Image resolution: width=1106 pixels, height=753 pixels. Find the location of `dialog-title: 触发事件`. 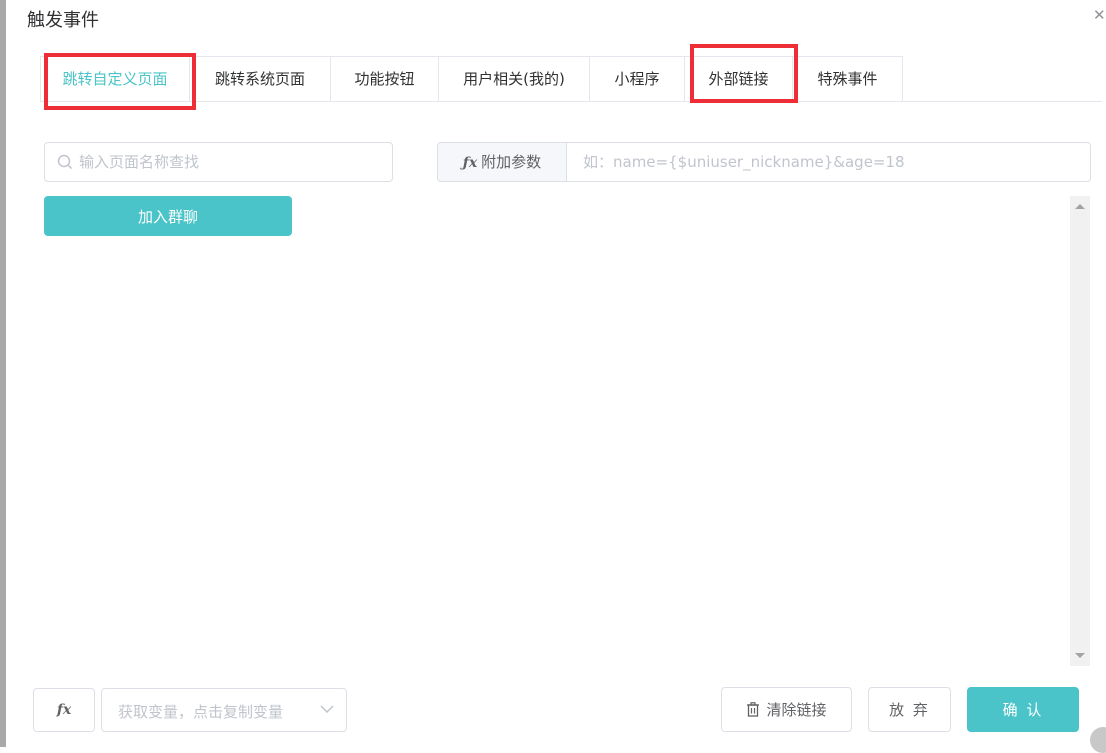

dialog-title: 触发事件 is located at coordinates (63, 20).